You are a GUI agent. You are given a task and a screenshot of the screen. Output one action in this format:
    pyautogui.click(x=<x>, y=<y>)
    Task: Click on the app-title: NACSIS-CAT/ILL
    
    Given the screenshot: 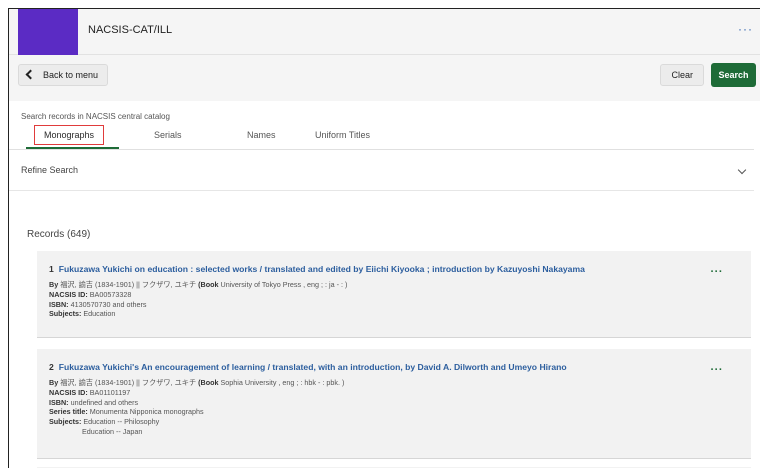 What is the action you would take?
    pyautogui.click(x=130, y=30)
    